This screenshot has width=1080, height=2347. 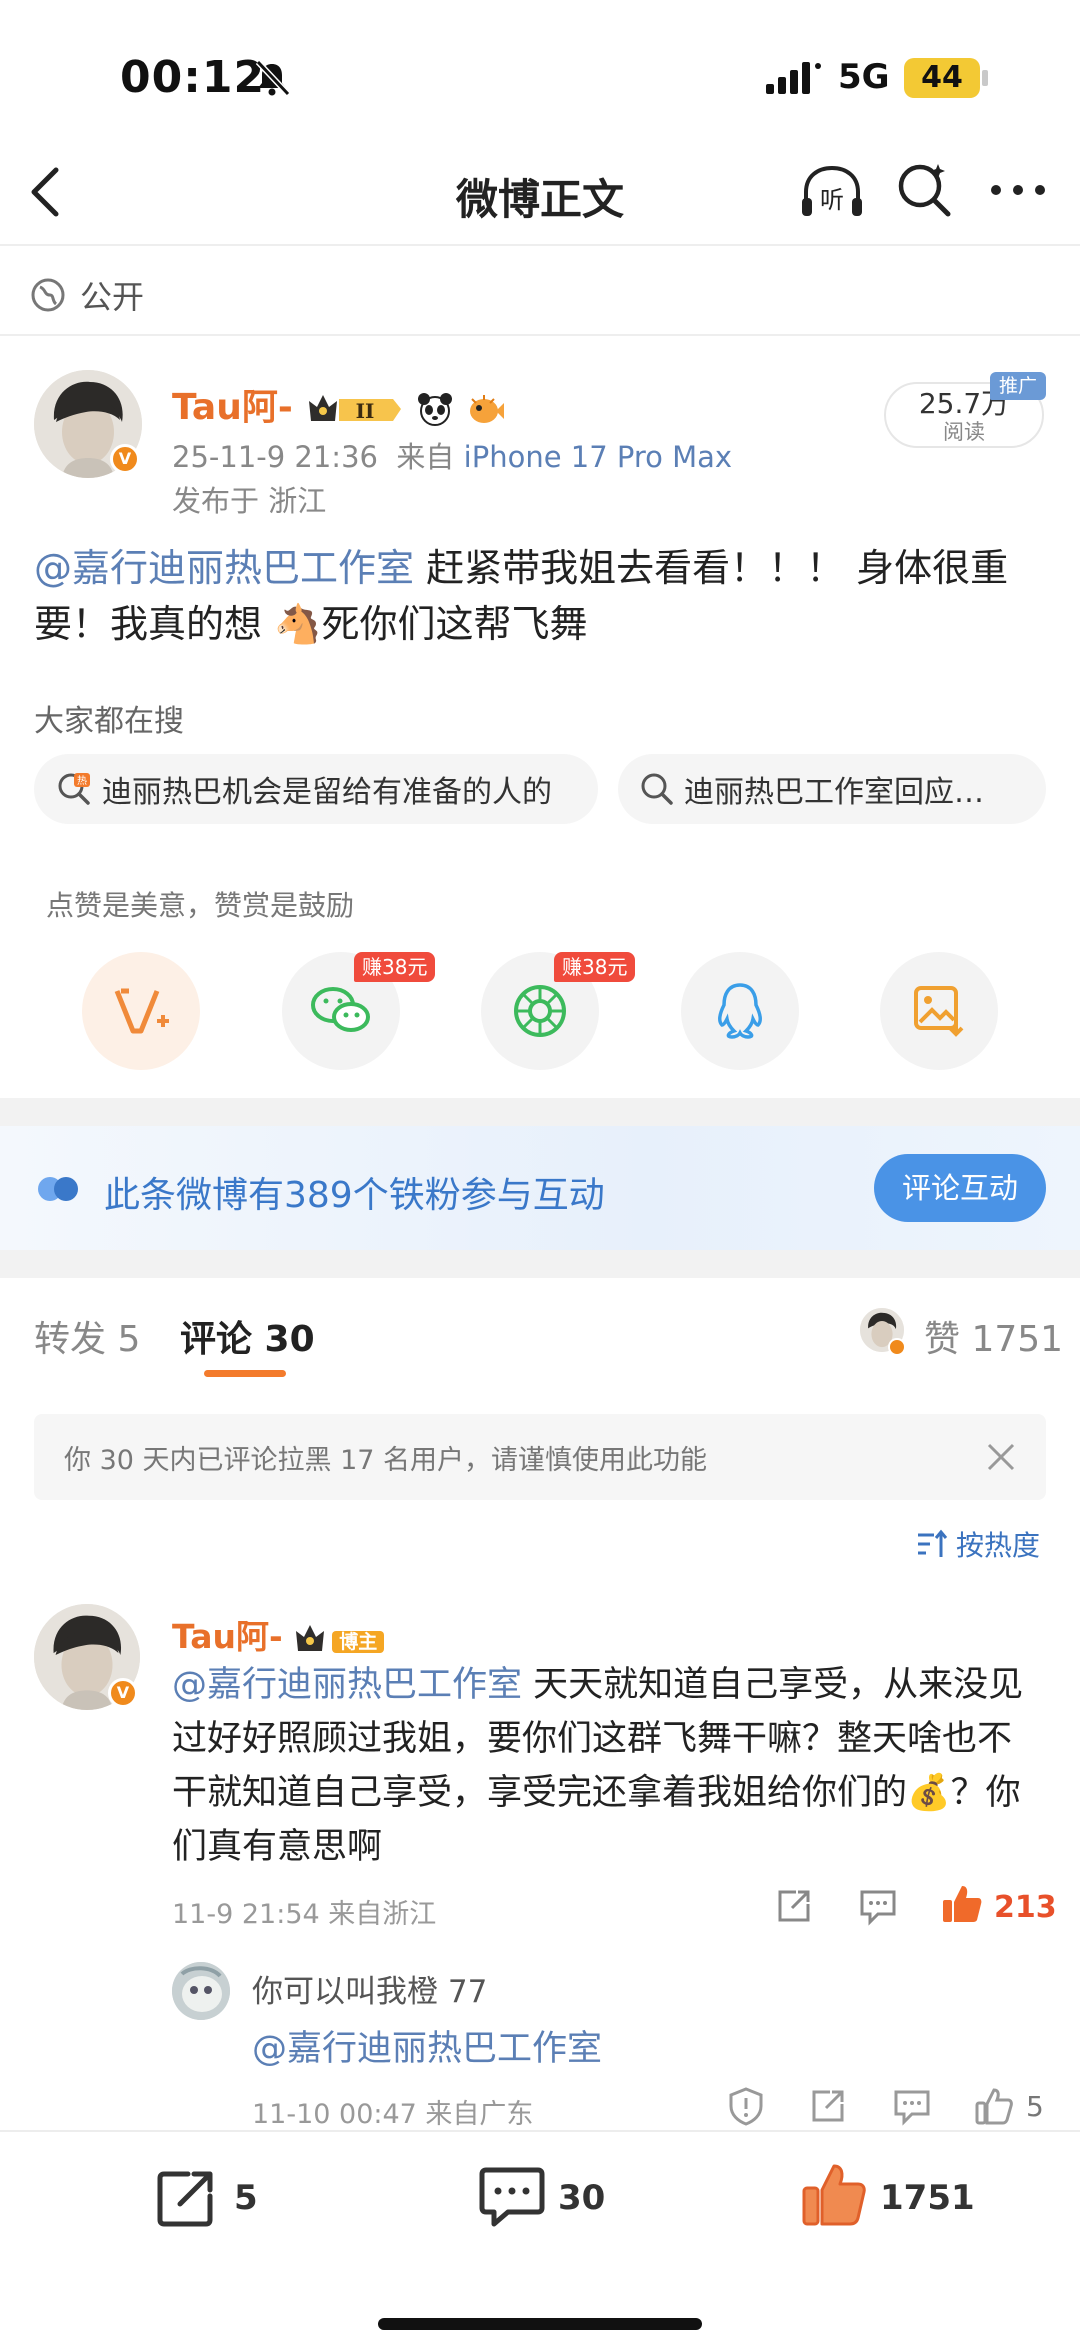 What do you see at coordinates (746, 2106) in the screenshot?
I see `report-icon` at bounding box center [746, 2106].